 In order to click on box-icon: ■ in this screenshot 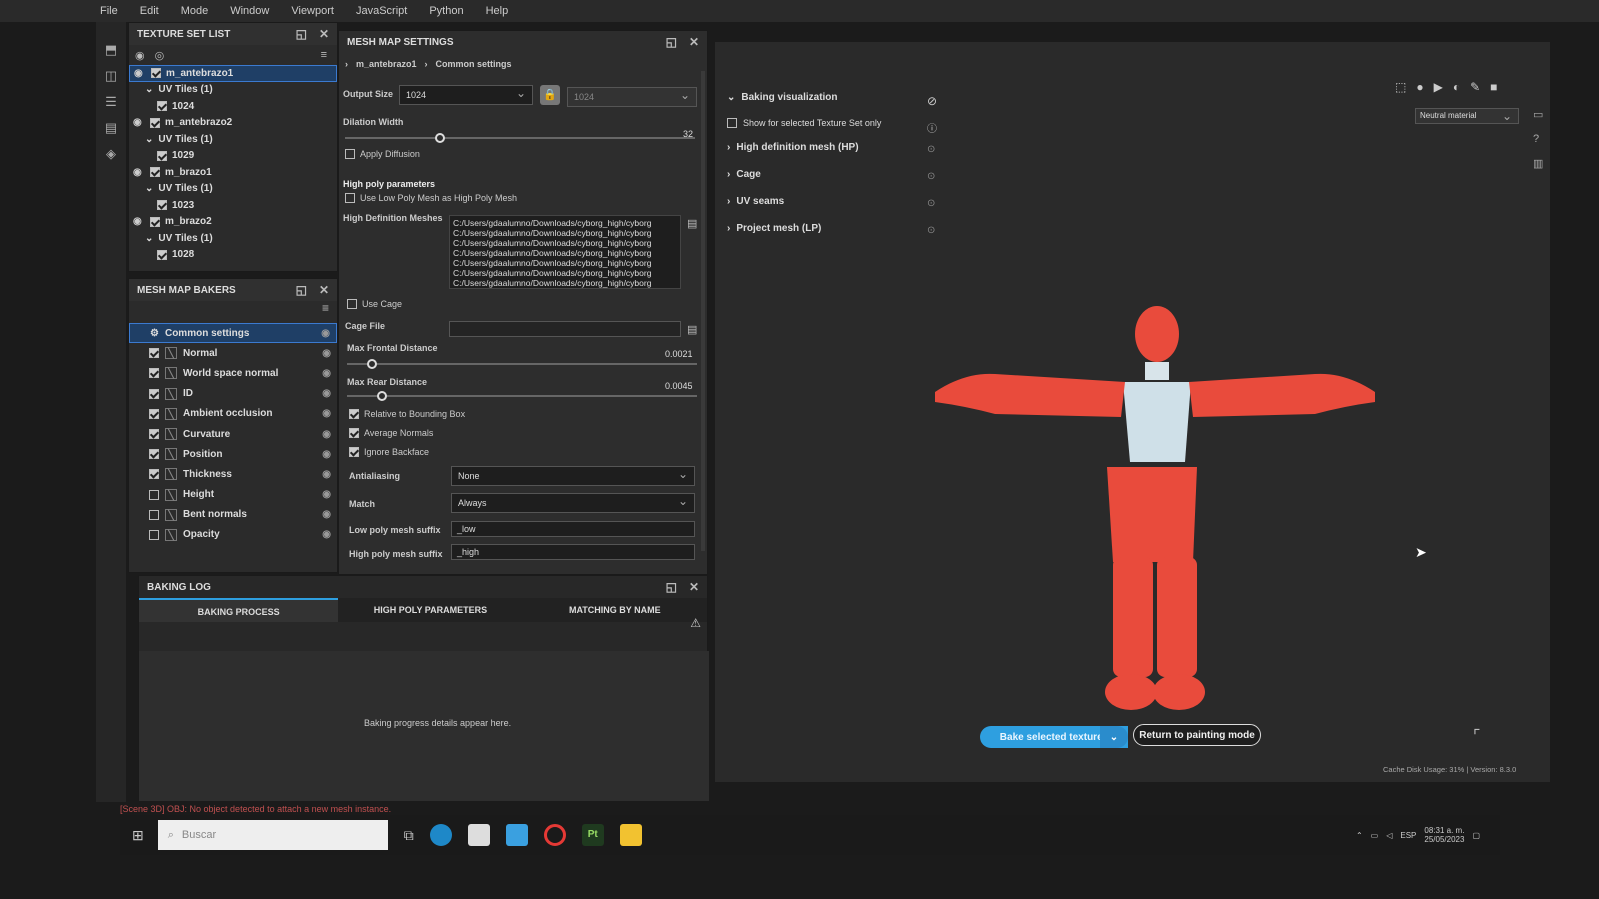, I will do `click(1493, 87)`.